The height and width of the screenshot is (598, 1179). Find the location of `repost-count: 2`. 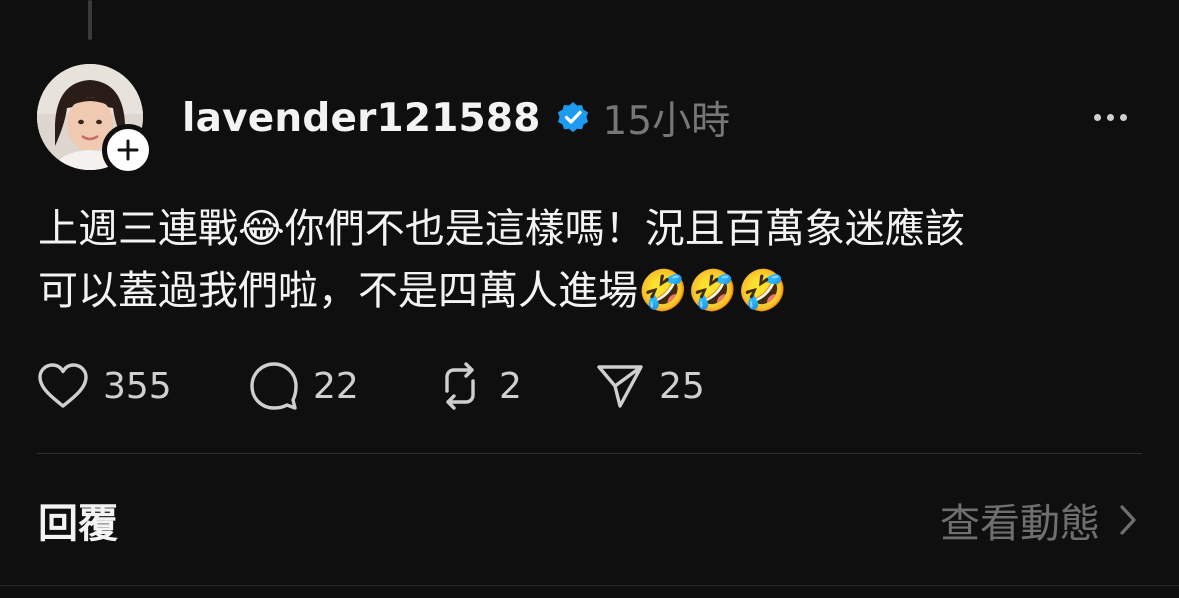

repost-count: 2 is located at coordinates (510, 386).